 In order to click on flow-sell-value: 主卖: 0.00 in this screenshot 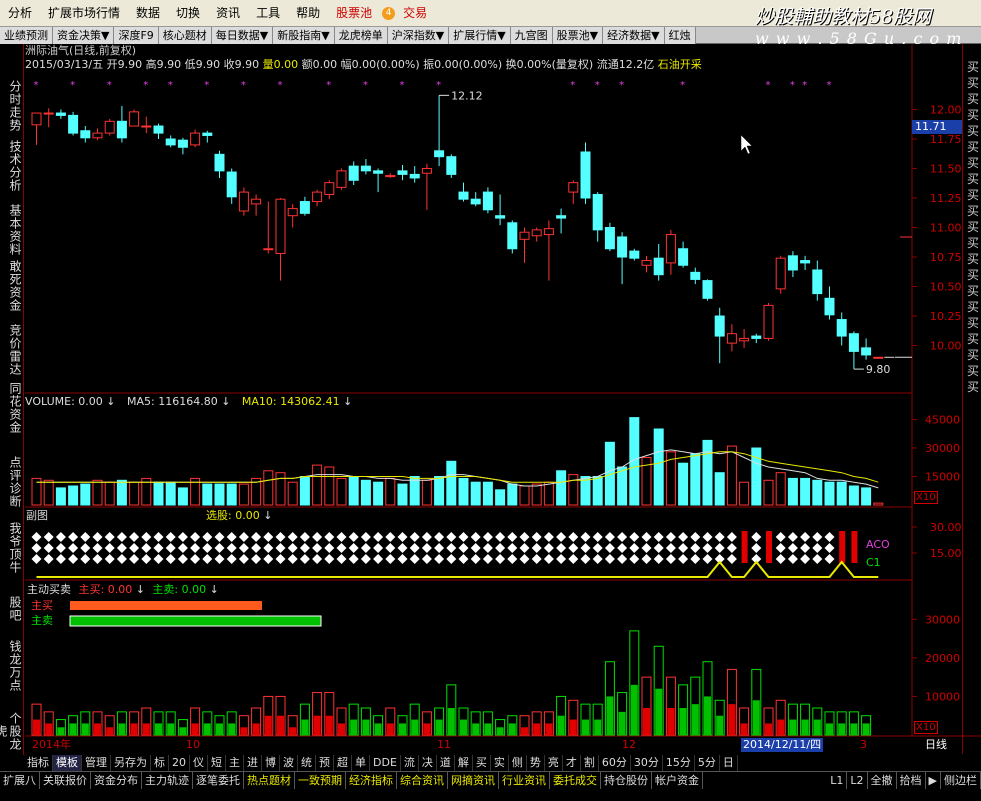, I will do `click(179, 589)`.